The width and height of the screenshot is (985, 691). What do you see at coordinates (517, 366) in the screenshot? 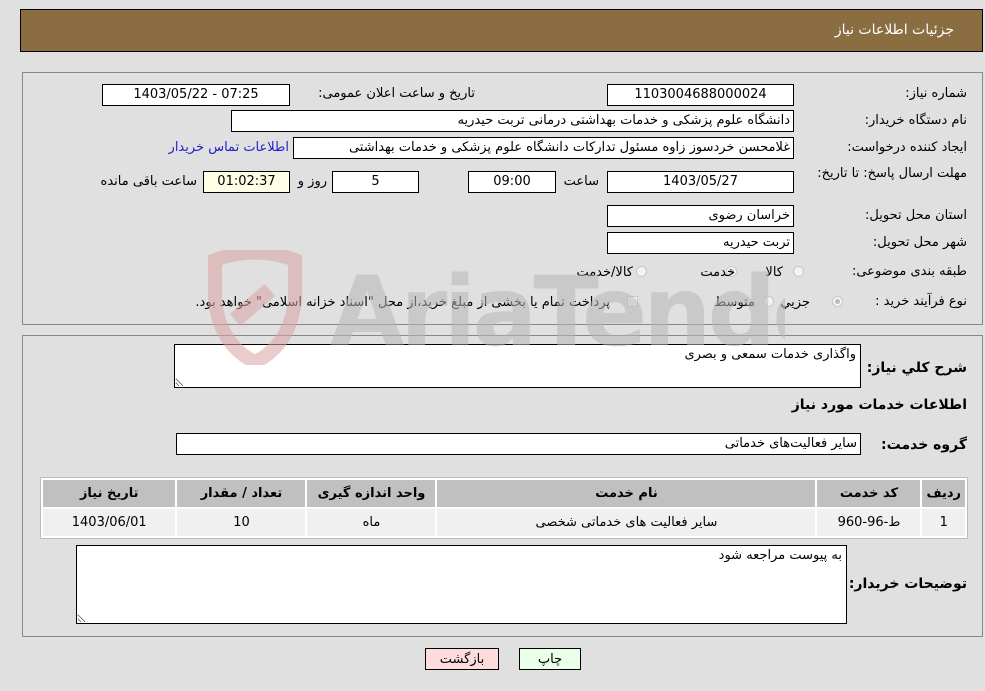
I see `description-textarea: واگذاری خدمات سمعی و بصری` at bounding box center [517, 366].